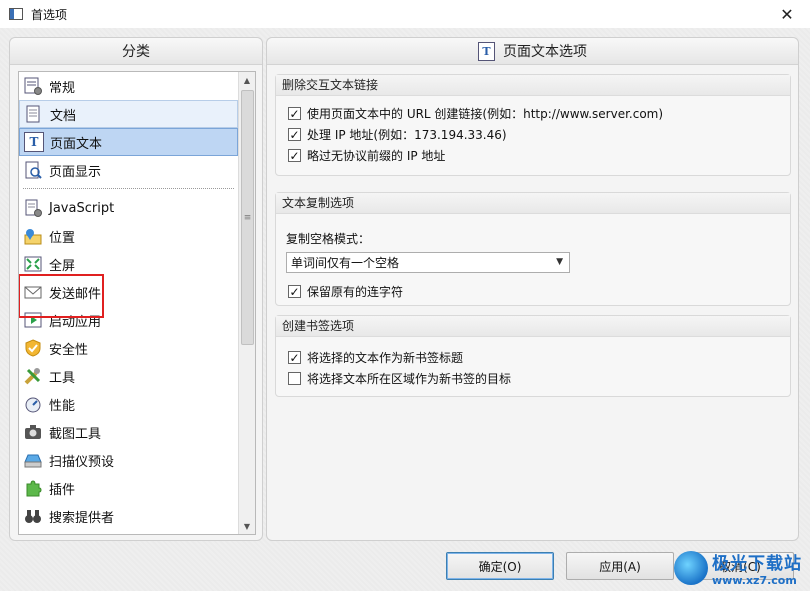 The width and height of the screenshot is (810, 591). What do you see at coordinates (33, 488) in the screenshot?
I see `plugin-puzzle-icon` at bounding box center [33, 488].